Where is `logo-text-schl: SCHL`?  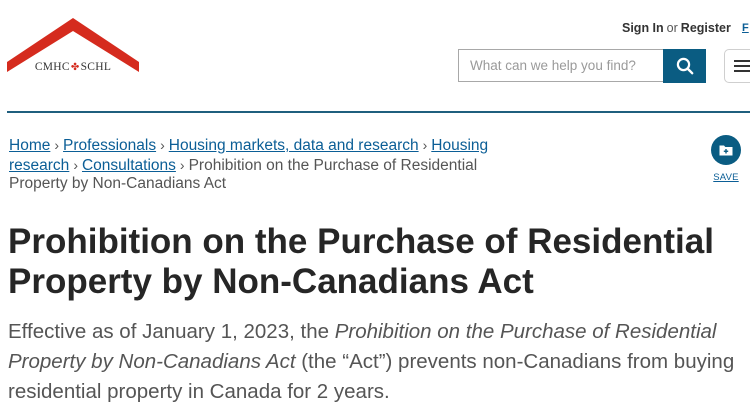 logo-text-schl: SCHL is located at coordinates (96, 67).